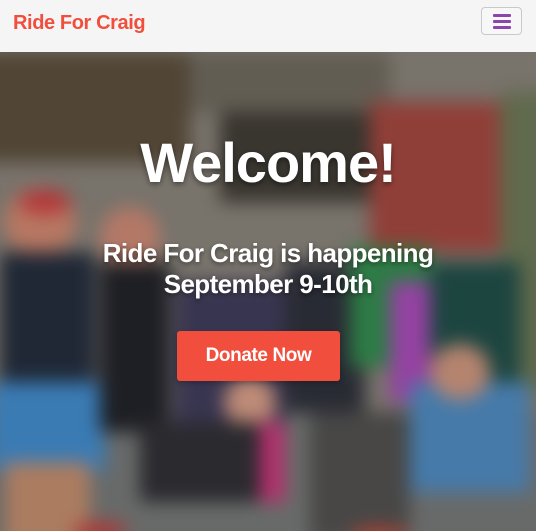 The height and width of the screenshot is (531, 536). What do you see at coordinates (268, 26) in the screenshot?
I see `navbar: Ride For Craig` at bounding box center [268, 26].